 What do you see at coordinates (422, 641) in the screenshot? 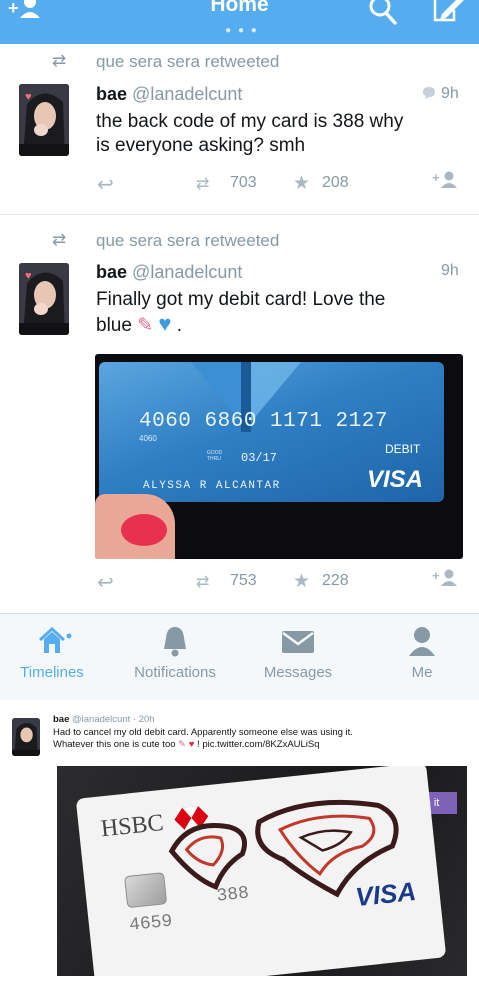
I see `person-icon` at bounding box center [422, 641].